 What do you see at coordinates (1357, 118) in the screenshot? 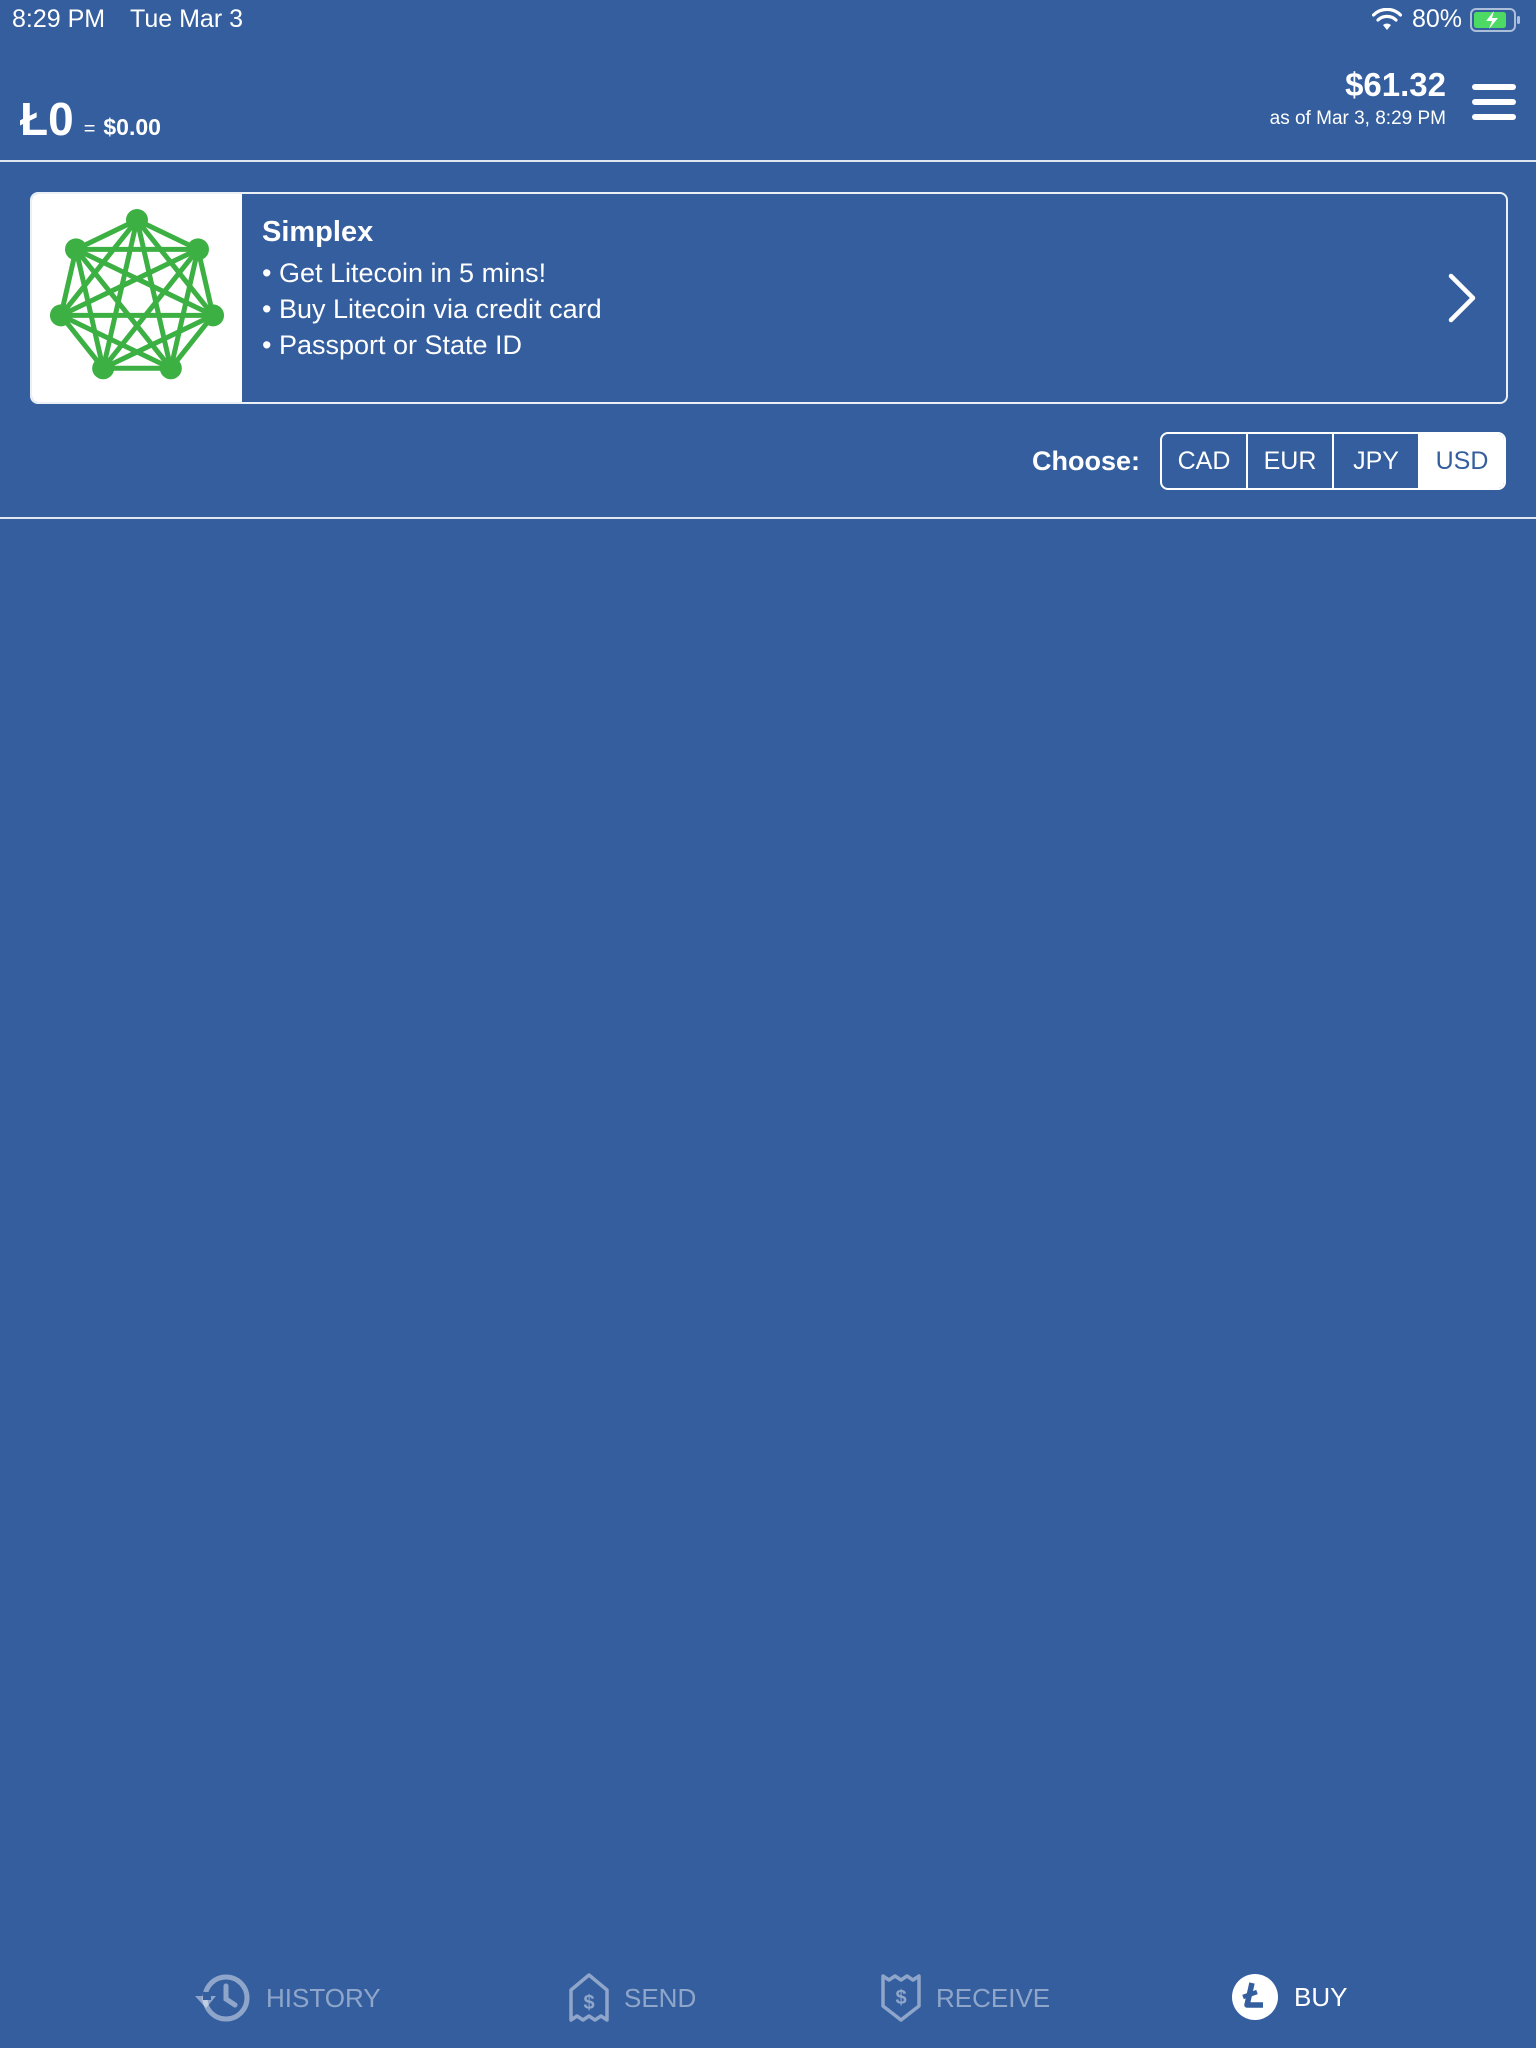
I see `exchange-rate-timestamp: as of Mar 3, 8:29 PM` at bounding box center [1357, 118].